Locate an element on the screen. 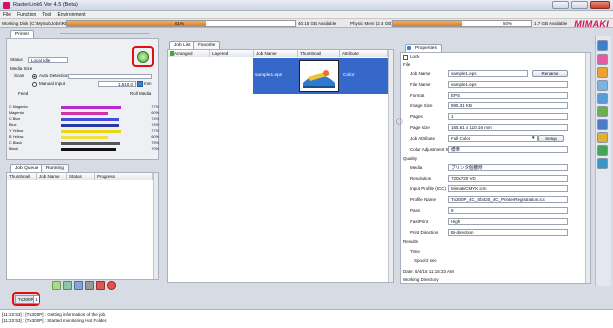 This screenshot has width=613, height=328. cancel-icon is located at coordinates (111, 285).